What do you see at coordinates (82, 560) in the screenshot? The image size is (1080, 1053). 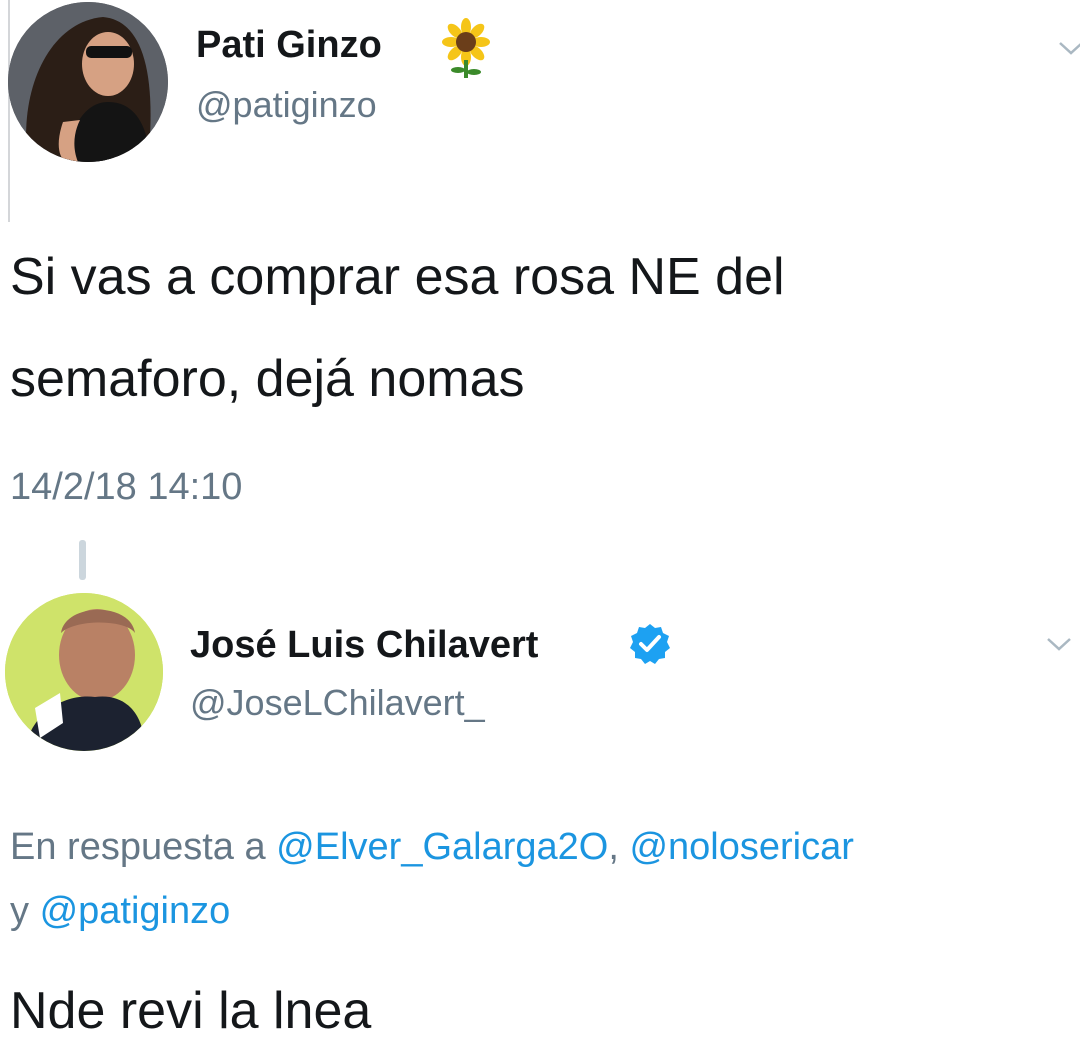 I see `thread-connector` at bounding box center [82, 560].